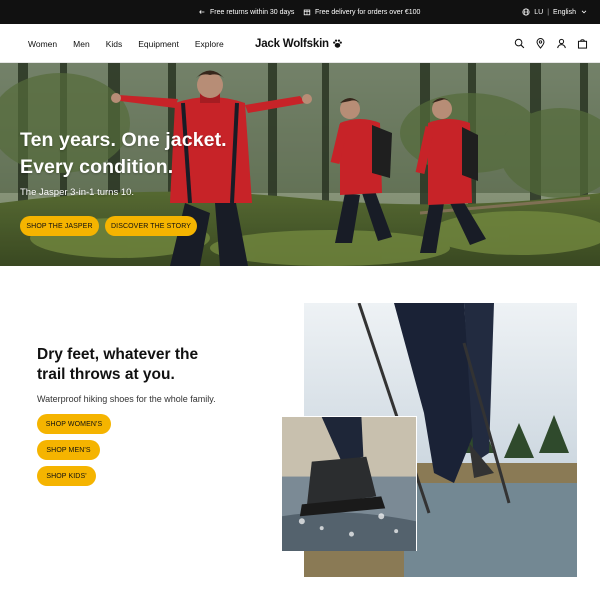 The height and width of the screenshot is (600, 600). Describe the element at coordinates (114, 44) in the screenshot. I see `nav-item-kids: Kids` at that location.